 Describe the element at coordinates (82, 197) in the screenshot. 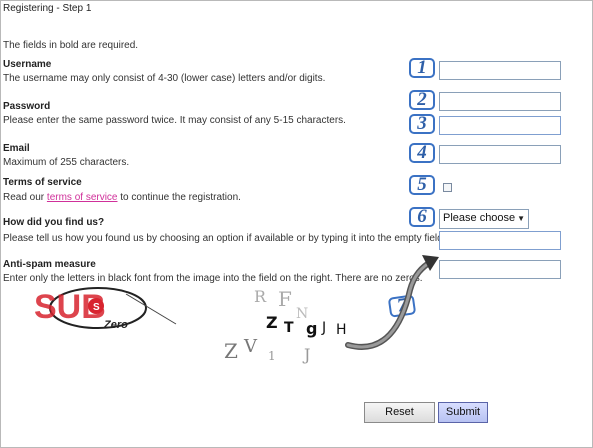

I see `terms-of-service-link: terms of service` at that location.